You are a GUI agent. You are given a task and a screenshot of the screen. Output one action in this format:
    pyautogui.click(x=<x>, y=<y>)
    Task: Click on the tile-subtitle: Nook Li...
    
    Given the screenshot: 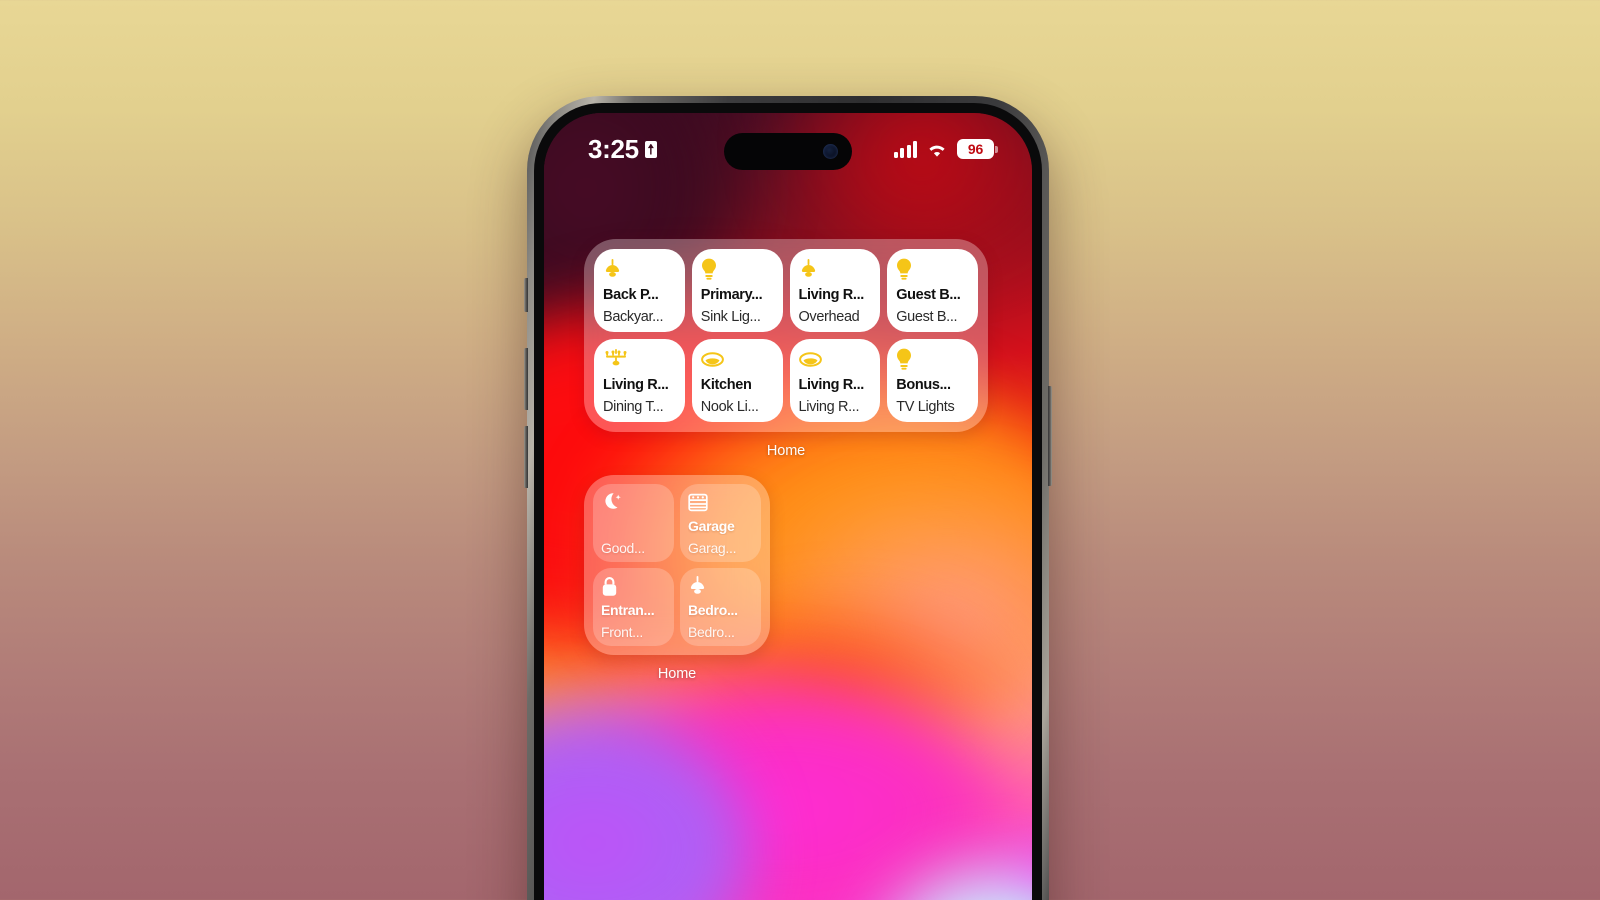 What is the action you would take?
    pyautogui.click(x=729, y=407)
    